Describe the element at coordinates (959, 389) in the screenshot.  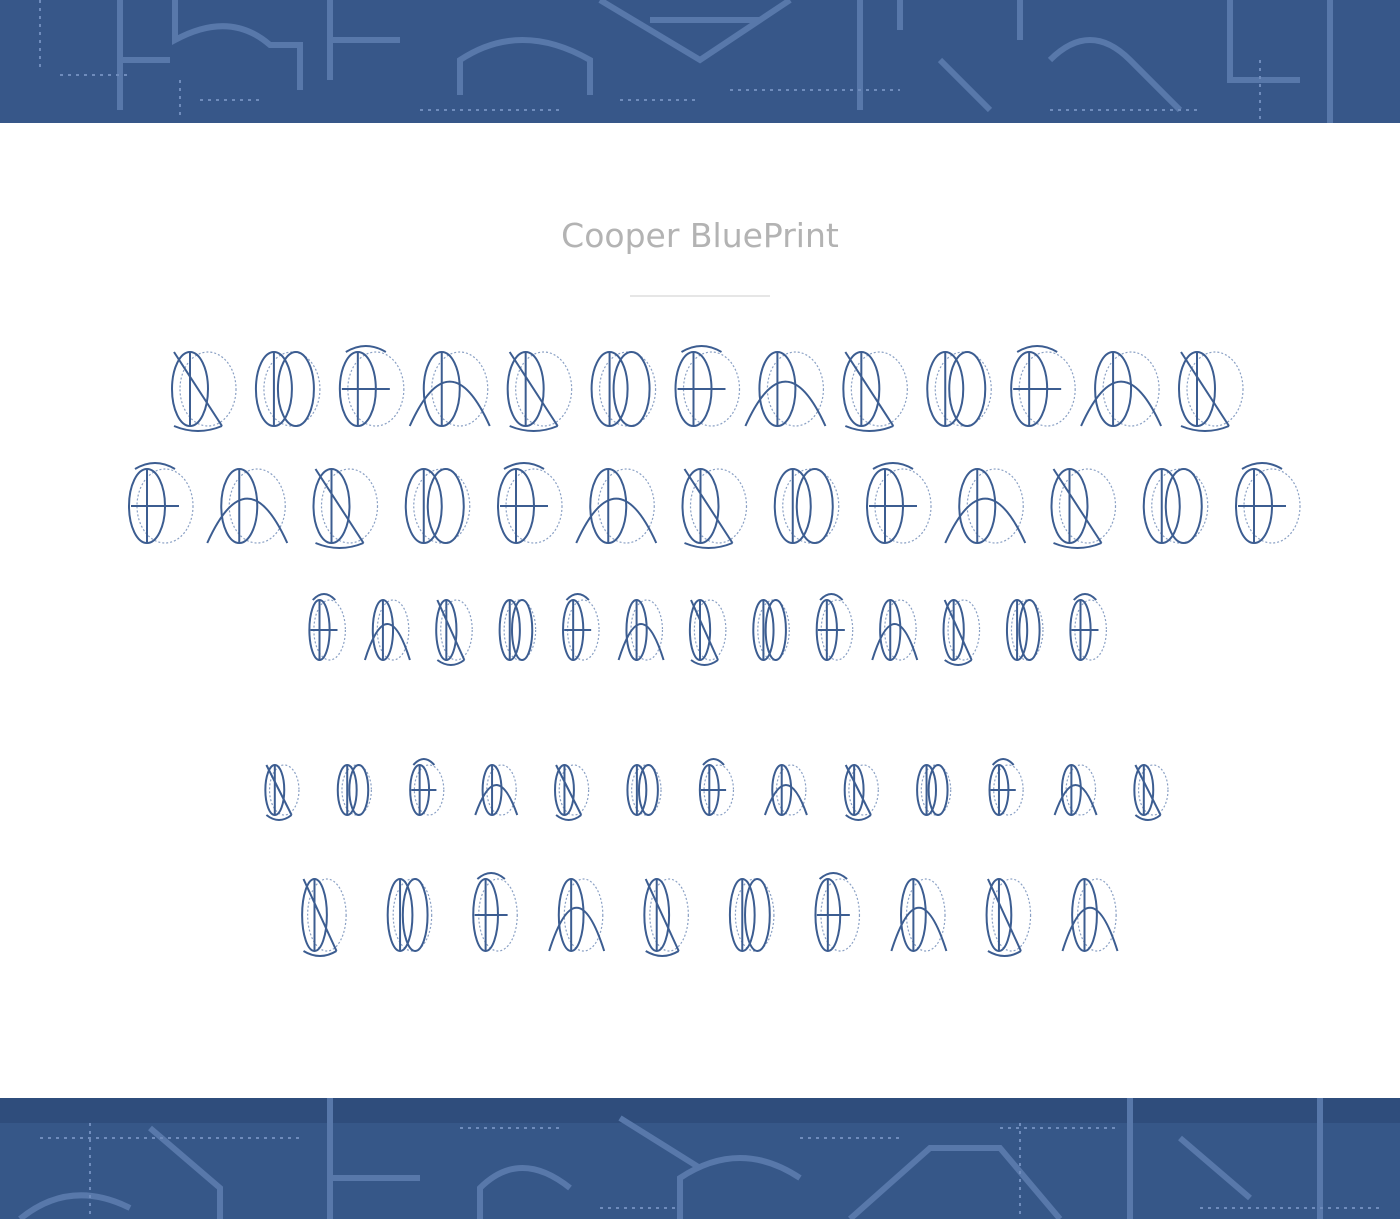
I see `glyph-upper-j` at that location.